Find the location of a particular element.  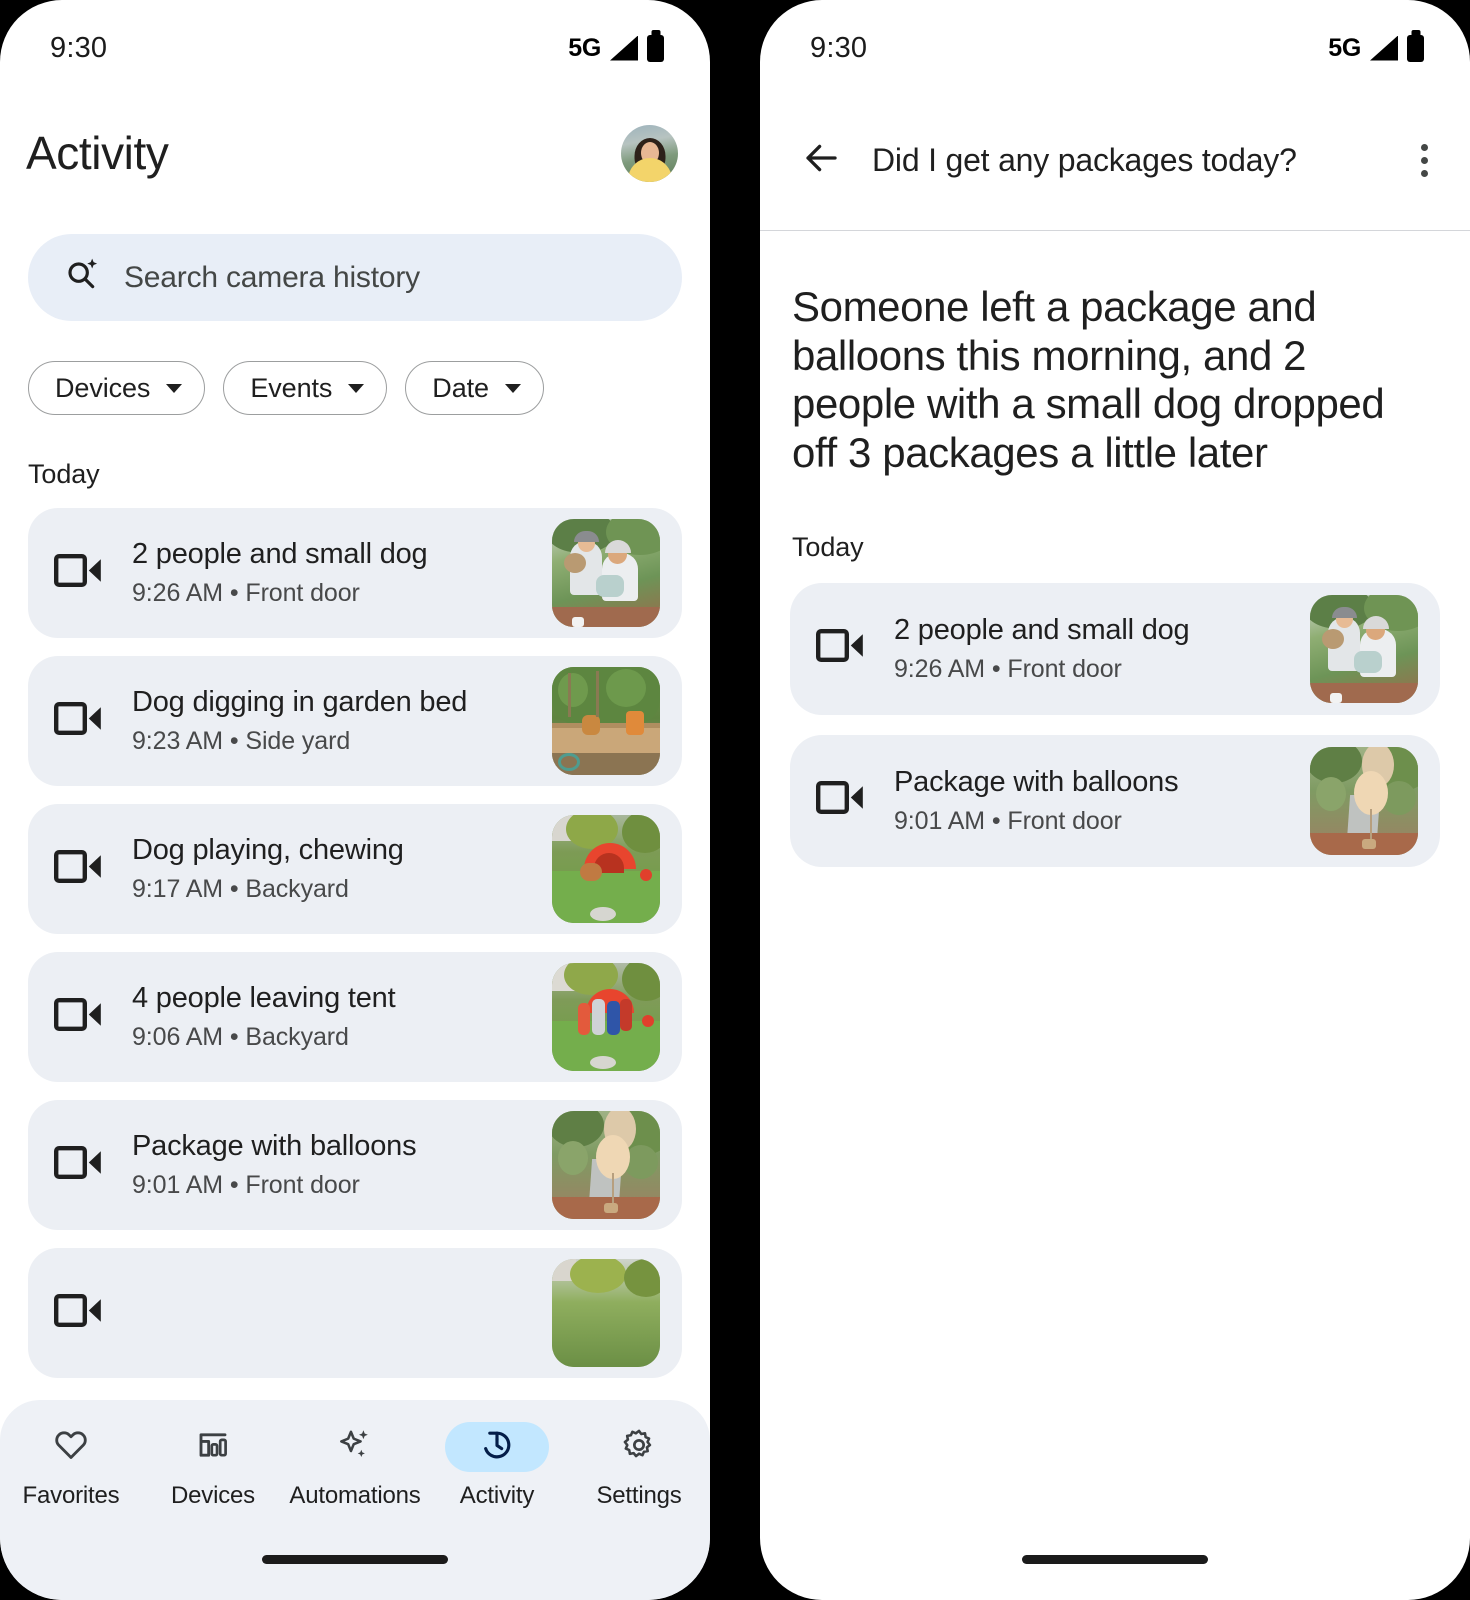

activity-item-subtitle: 9:23 AM • Side yard is located at coordinates (342, 741).